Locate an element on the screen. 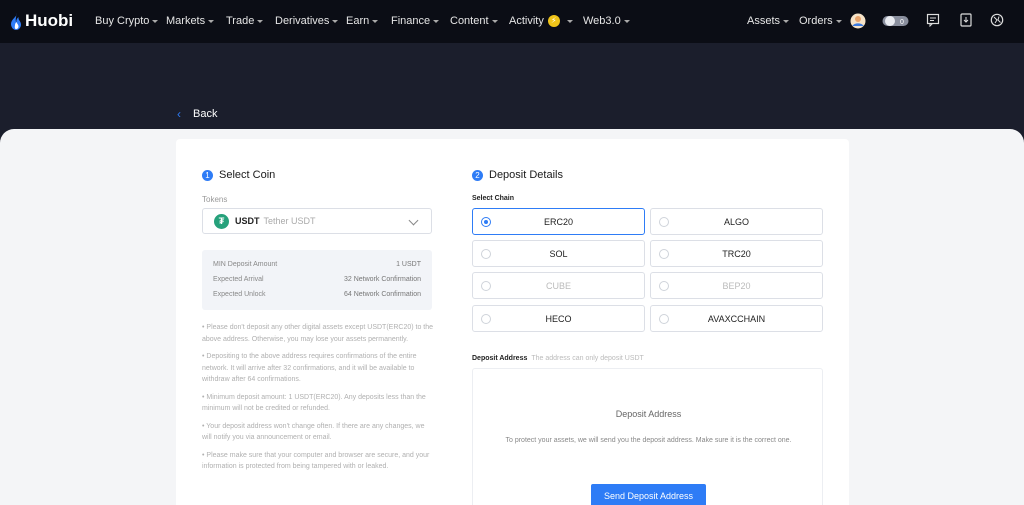 This screenshot has width=1024, height=505. nav-activity: Activity ⚡ is located at coordinates (541, 21).